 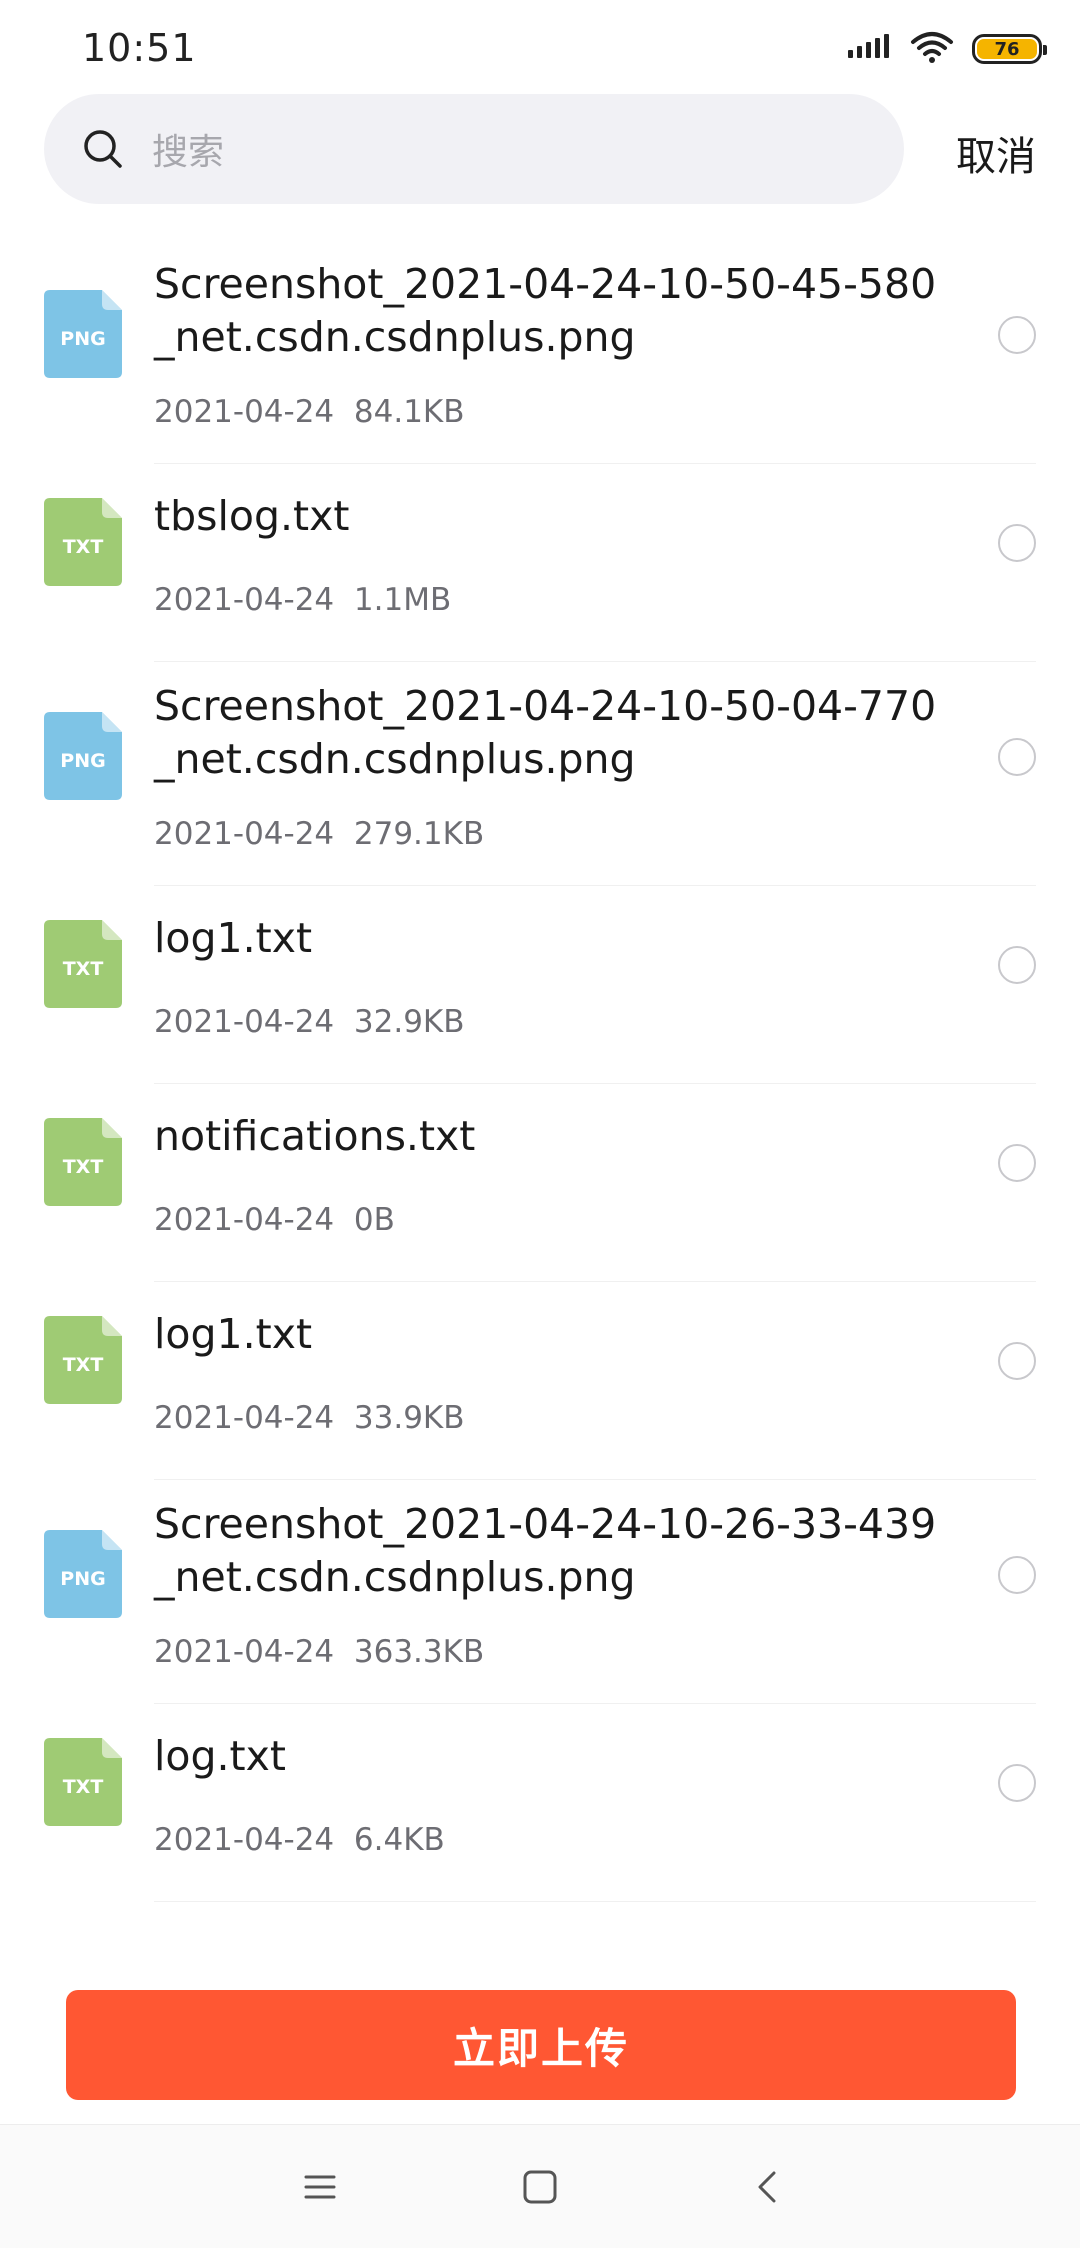 What do you see at coordinates (768, 2187) in the screenshot?
I see `back-icon` at bounding box center [768, 2187].